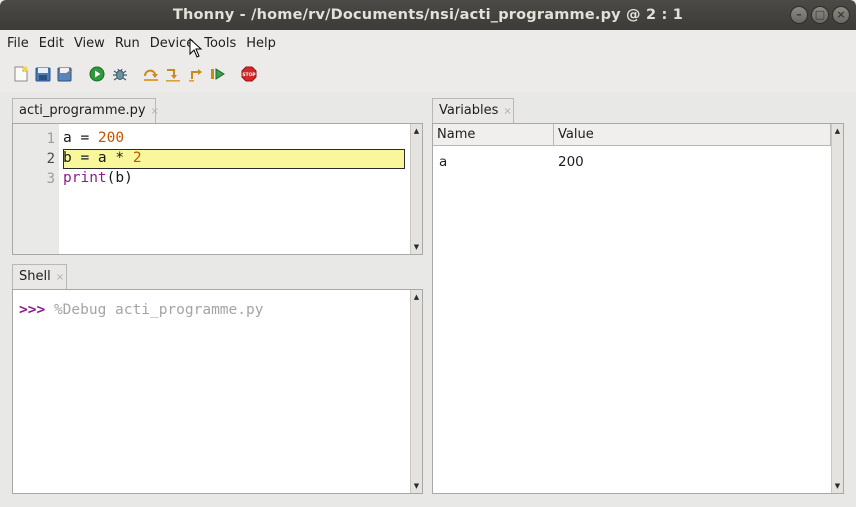 Image resolution: width=856 pixels, height=507 pixels. I want to click on step-into-icon, so click(173, 74).